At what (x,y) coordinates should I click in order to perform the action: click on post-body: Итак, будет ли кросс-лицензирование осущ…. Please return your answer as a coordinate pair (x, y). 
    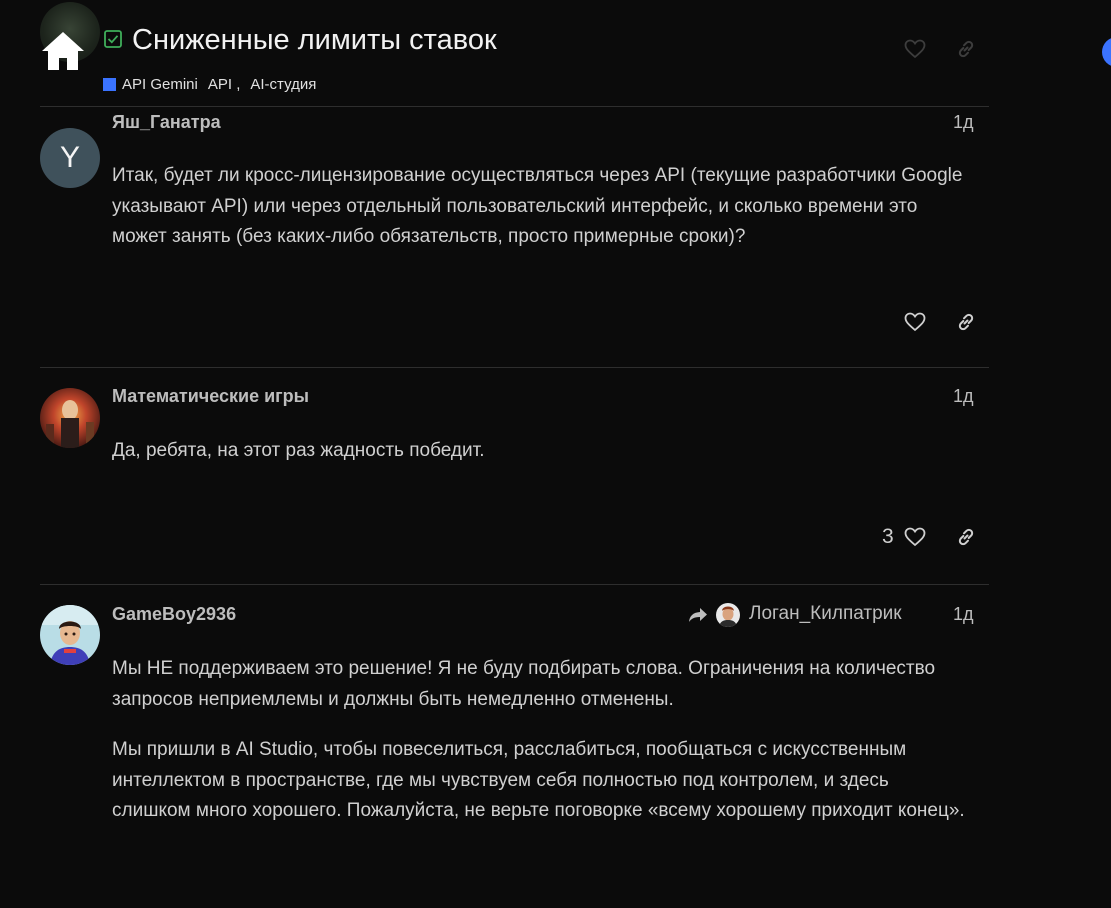
    Looking at the image, I should click on (542, 217).